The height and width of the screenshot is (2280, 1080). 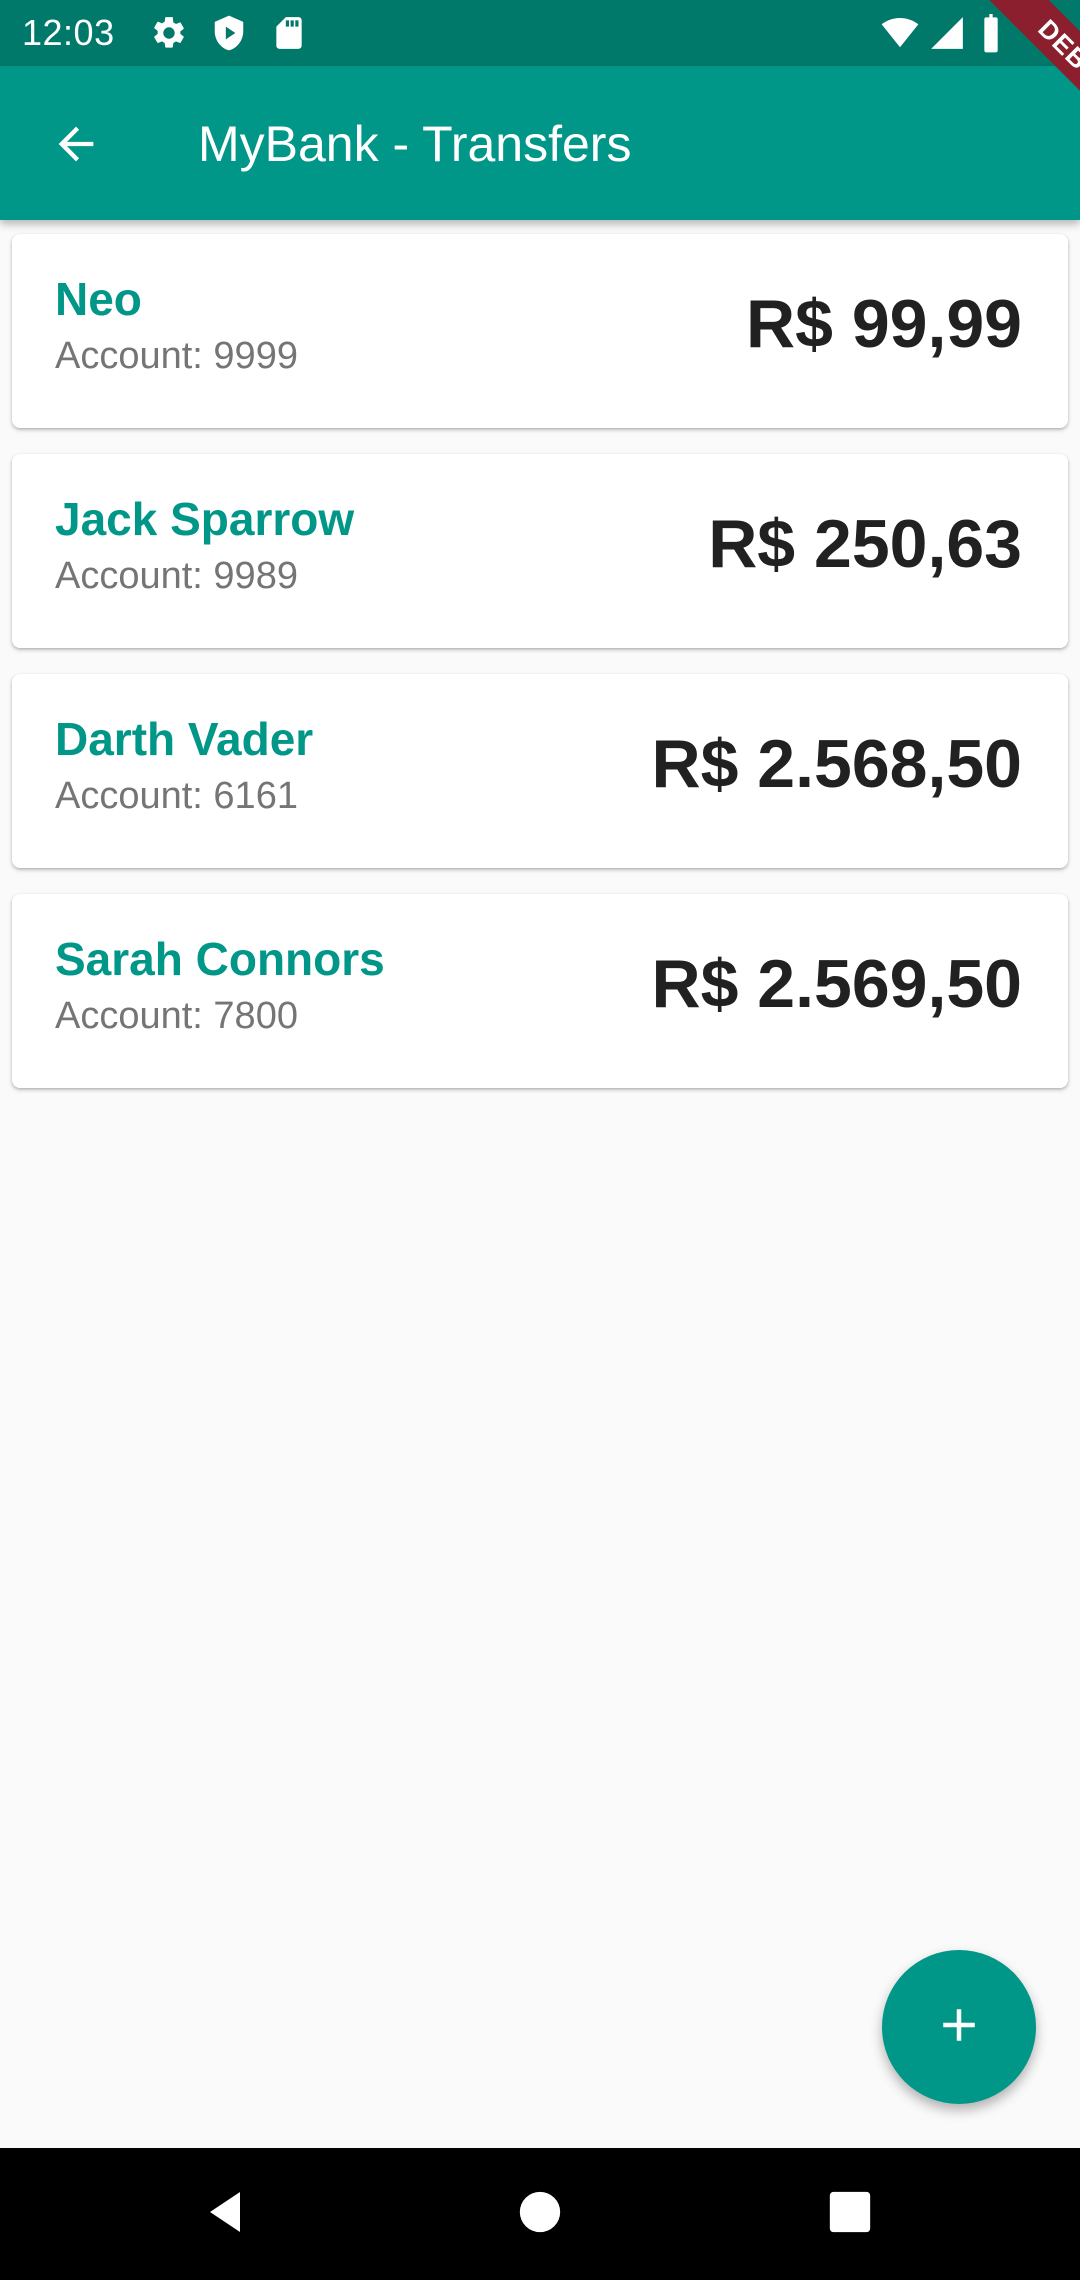 I want to click on app-bar: MyBank - Transfers, so click(x=540, y=143).